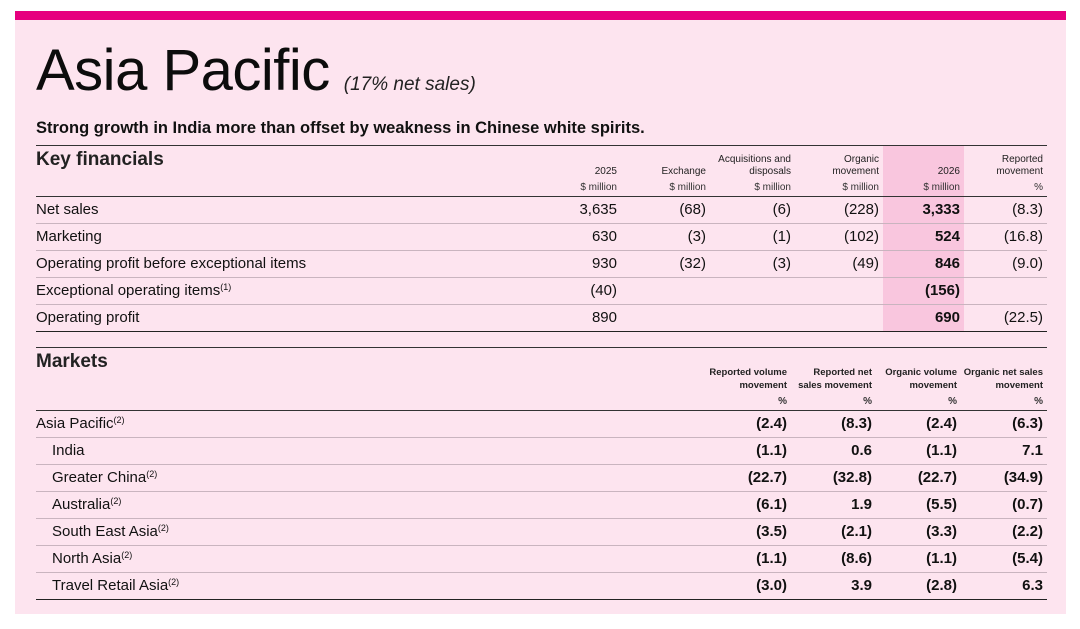 Image resolution: width=1080 pixels, height=629 pixels. I want to click on table-cell: (32), so click(665, 264).